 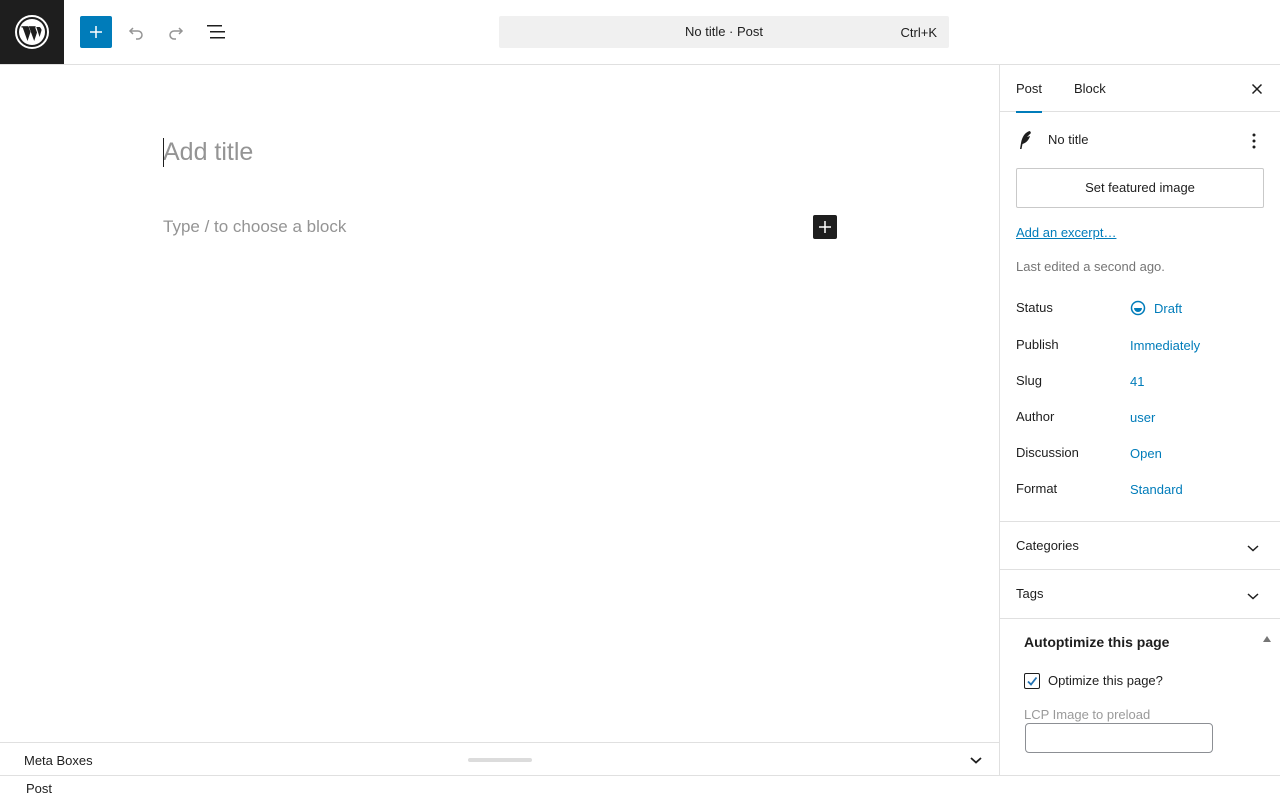 I want to click on meta-row-author: Author user, so click(x=1141, y=419).